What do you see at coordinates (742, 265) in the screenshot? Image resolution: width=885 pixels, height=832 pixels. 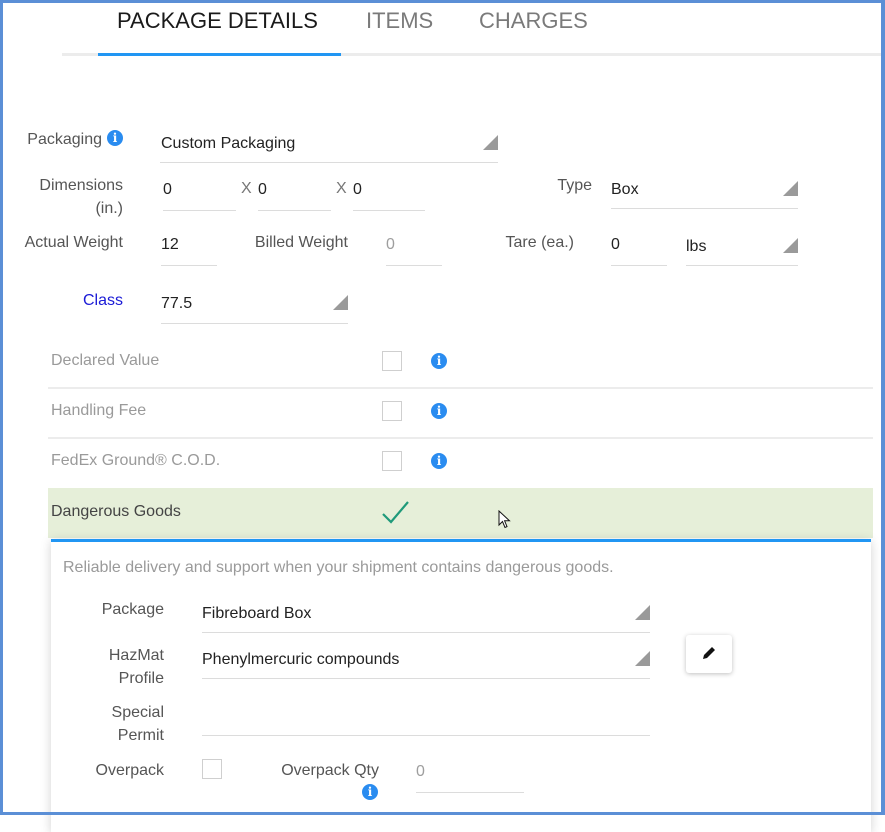 I see `weight-unit-underline` at bounding box center [742, 265].